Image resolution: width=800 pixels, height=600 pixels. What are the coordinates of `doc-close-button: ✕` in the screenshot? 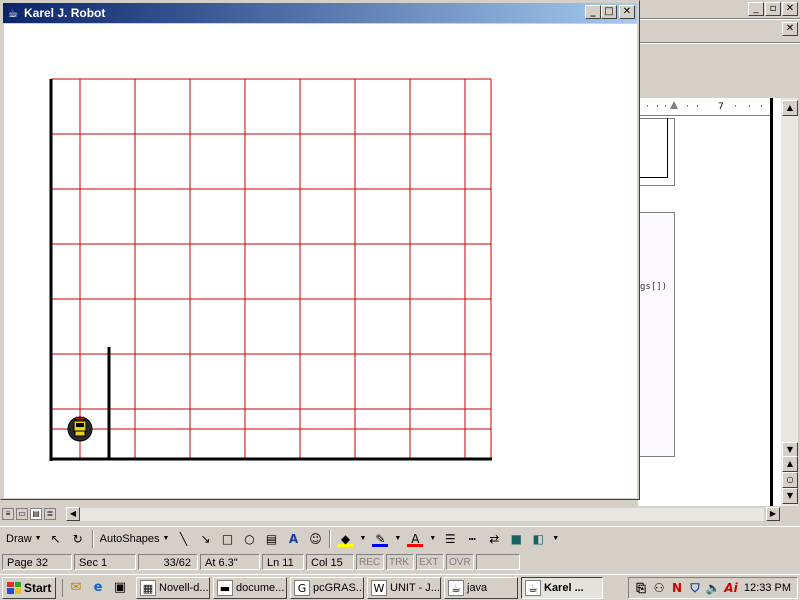 It's located at (790, 29).